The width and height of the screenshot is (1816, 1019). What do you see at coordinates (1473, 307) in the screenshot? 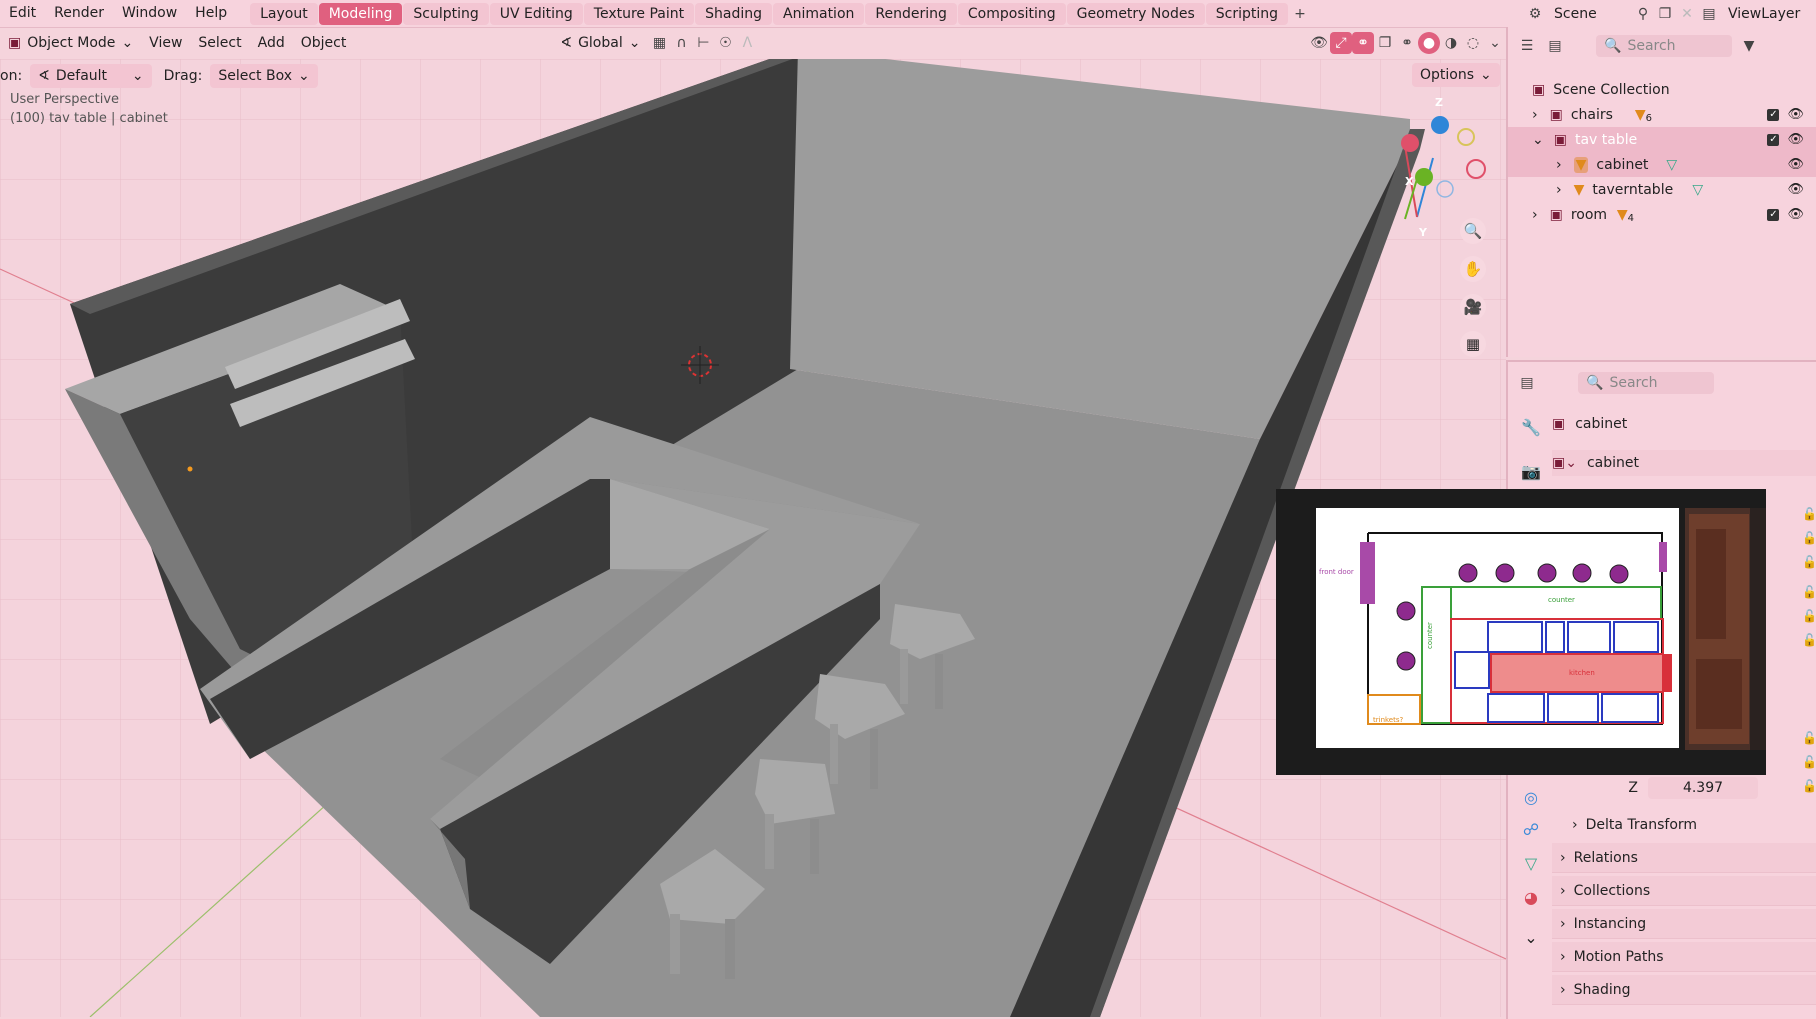
I see `camera-view-icon: 🎥` at bounding box center [1473, 307].